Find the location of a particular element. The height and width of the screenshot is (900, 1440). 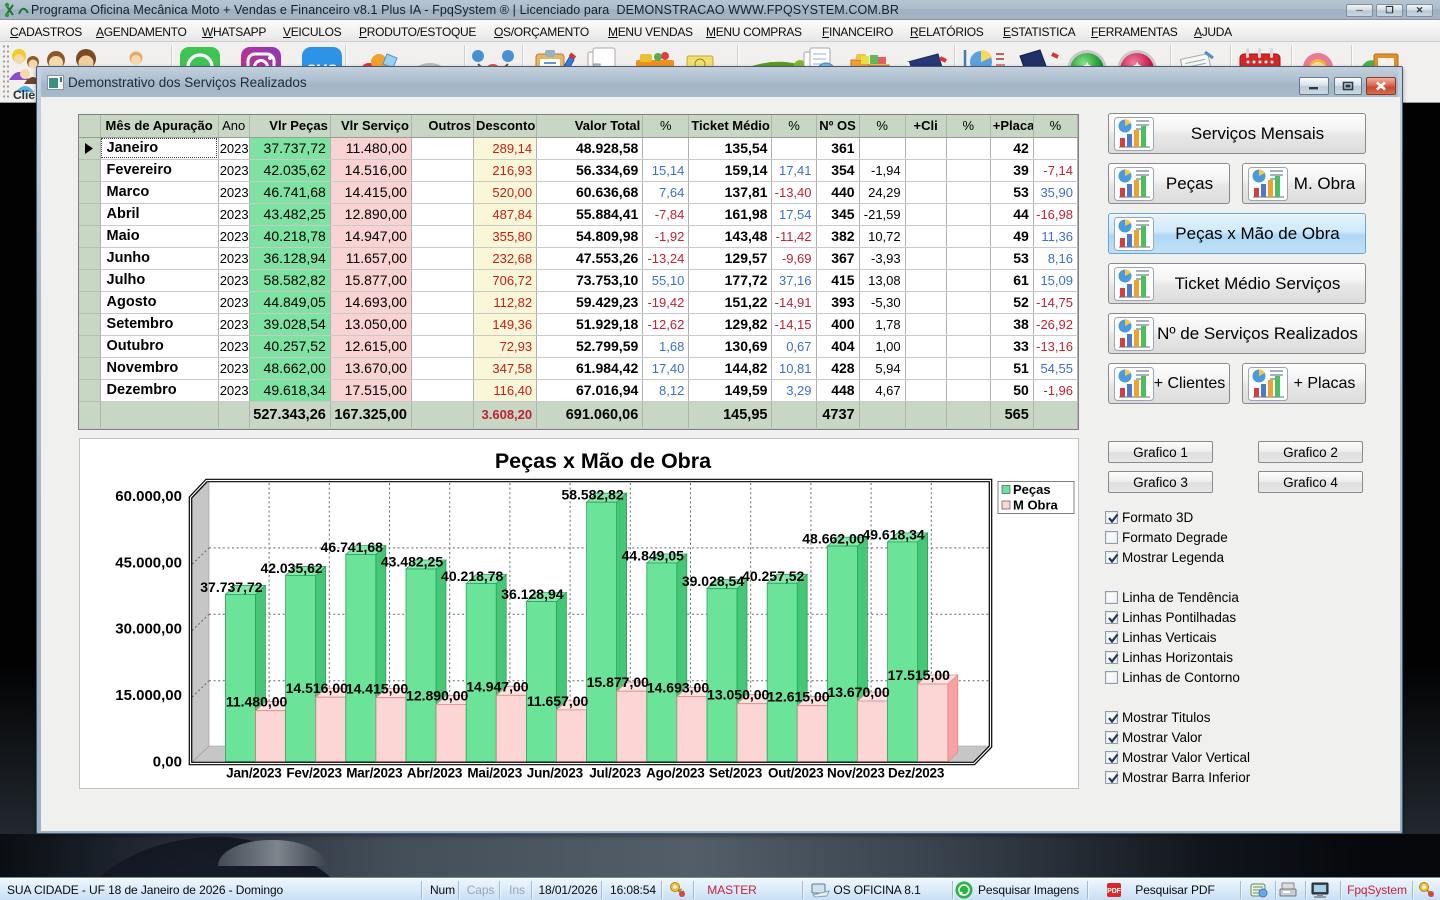

svg-text: 0,00 is located at coordinates (167, 762).